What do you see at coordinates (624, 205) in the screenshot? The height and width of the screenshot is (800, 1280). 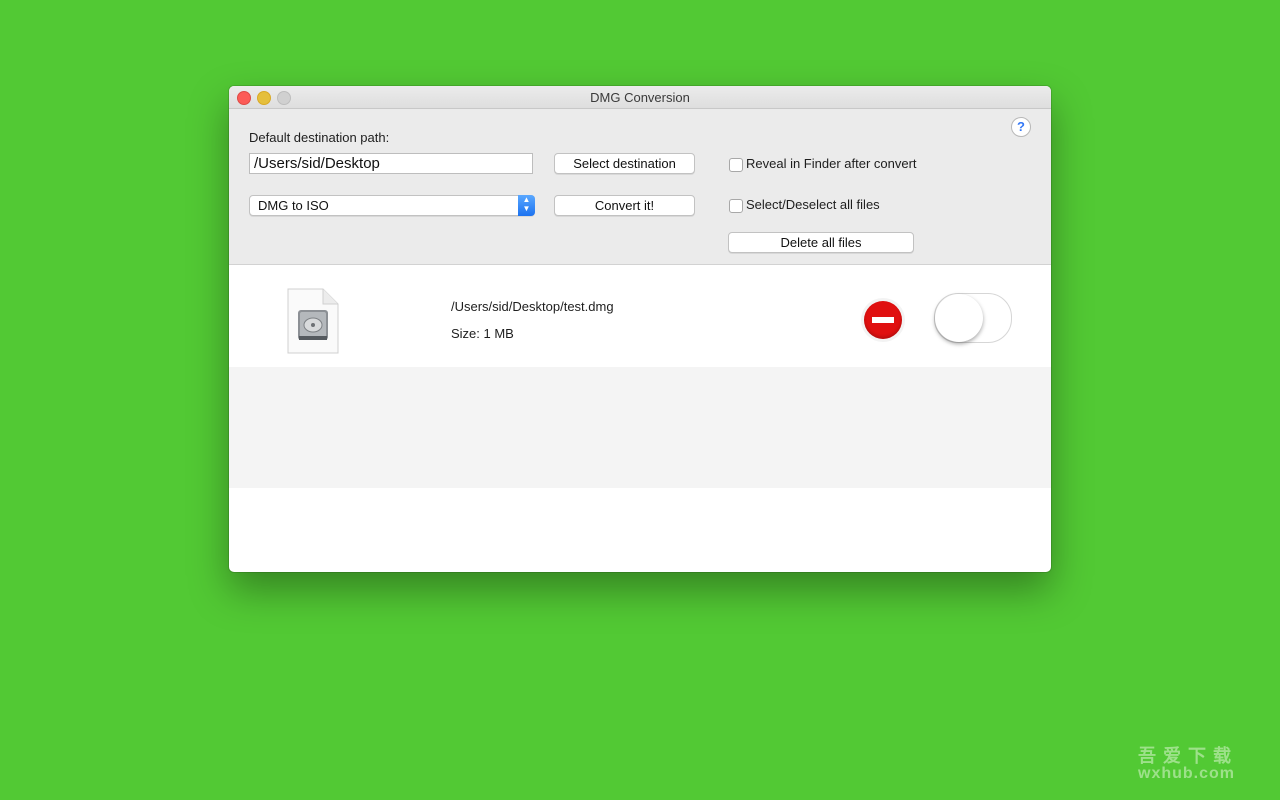 I see `convert-button: Convert it!` at bounding box center [624, 205].